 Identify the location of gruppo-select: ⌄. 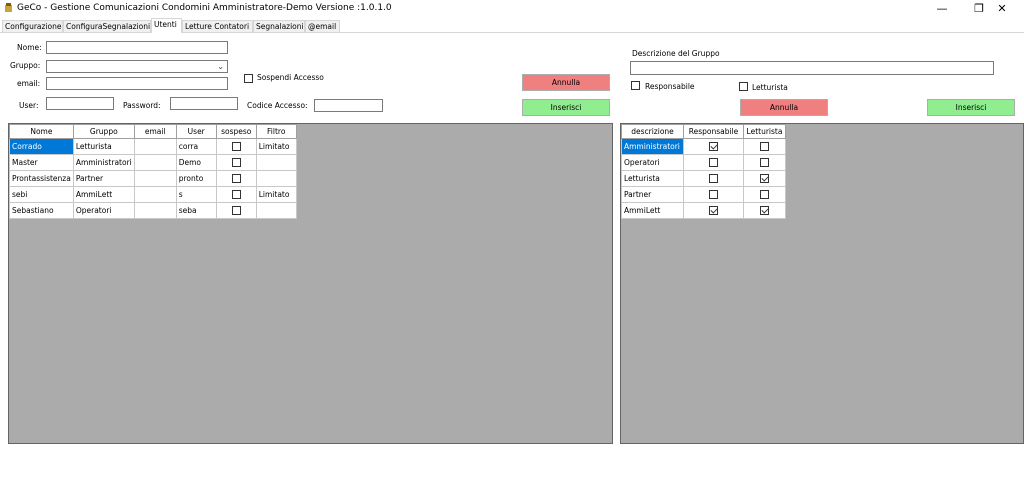
(137, 66).